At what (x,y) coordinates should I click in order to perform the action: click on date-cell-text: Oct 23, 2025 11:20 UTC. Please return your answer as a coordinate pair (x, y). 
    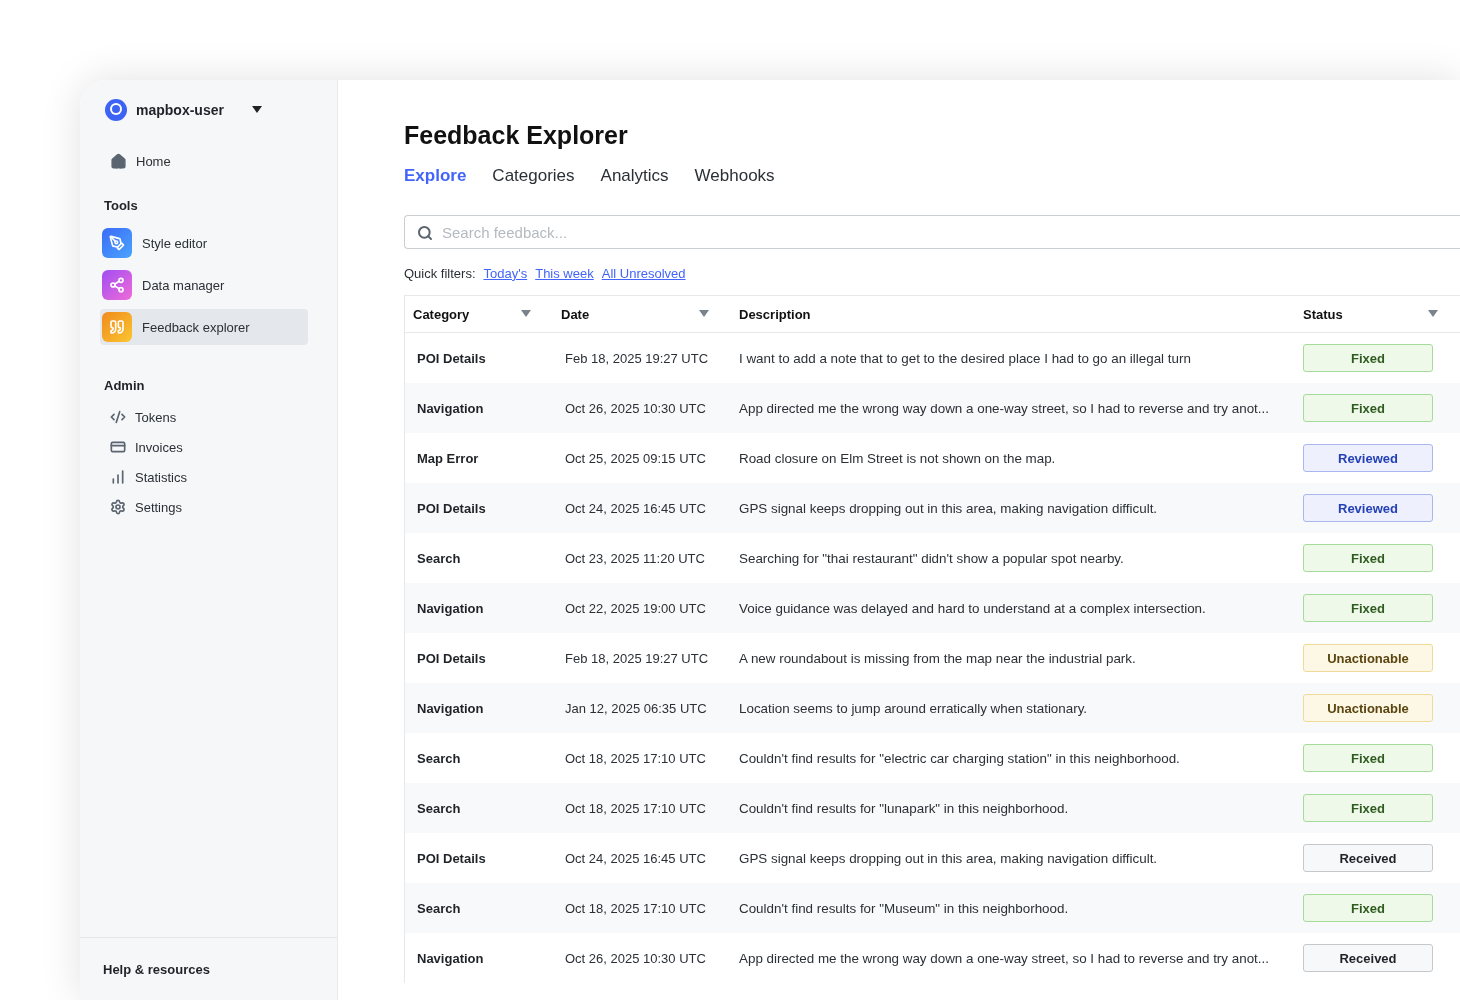
    Looking at the image, I should click on (635, 558).